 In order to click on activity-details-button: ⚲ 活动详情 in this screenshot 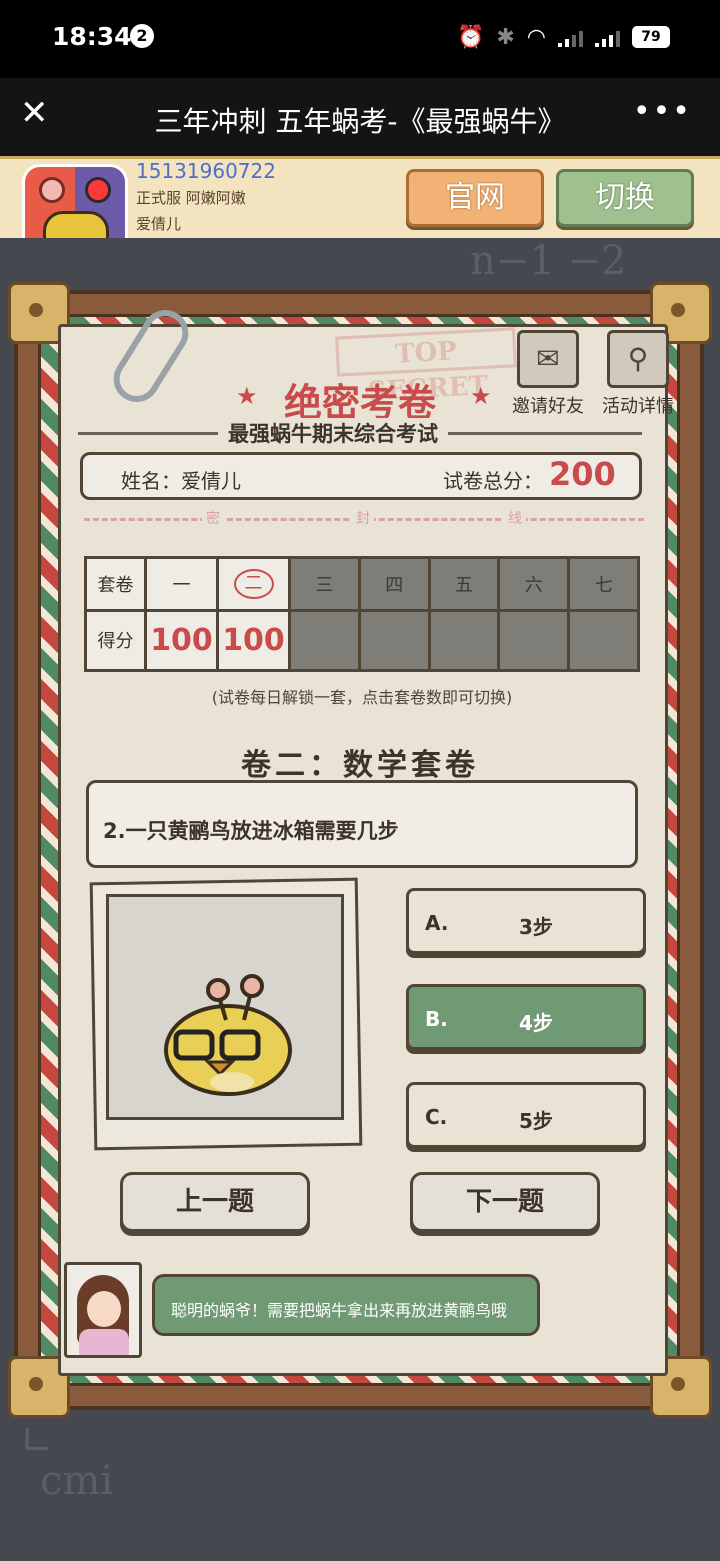, I will do `click(638, 375)`.